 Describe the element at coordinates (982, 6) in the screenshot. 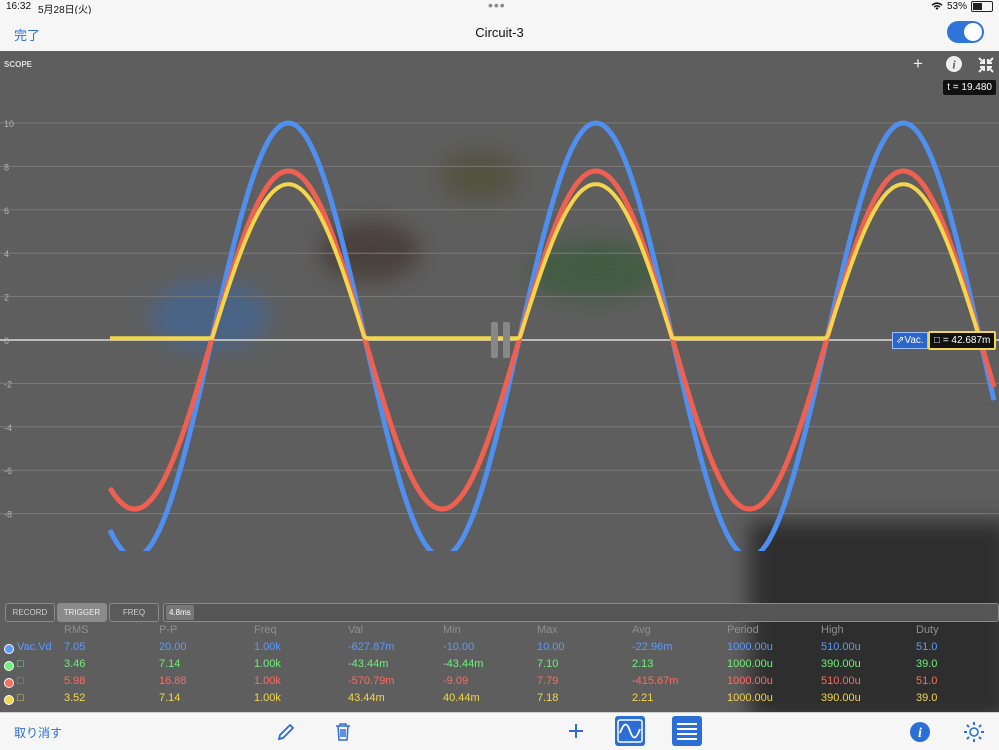

I see `battery-icon` at that location.